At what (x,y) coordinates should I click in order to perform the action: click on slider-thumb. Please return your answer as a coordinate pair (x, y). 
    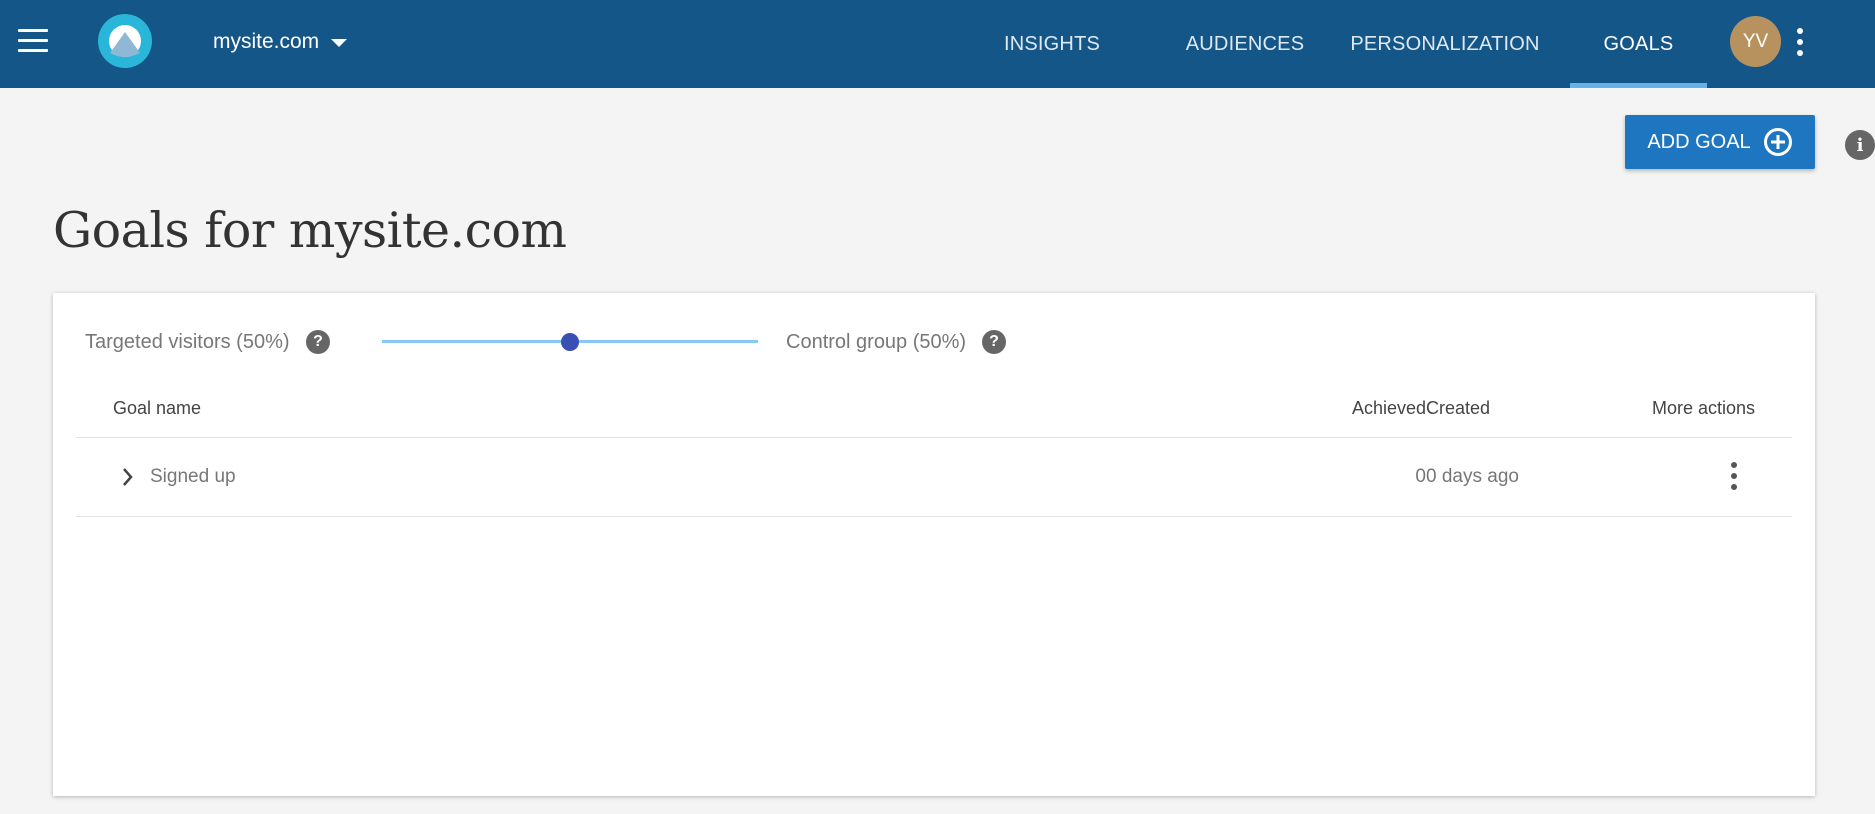
    Looking at the image, I should click on (570, 342).